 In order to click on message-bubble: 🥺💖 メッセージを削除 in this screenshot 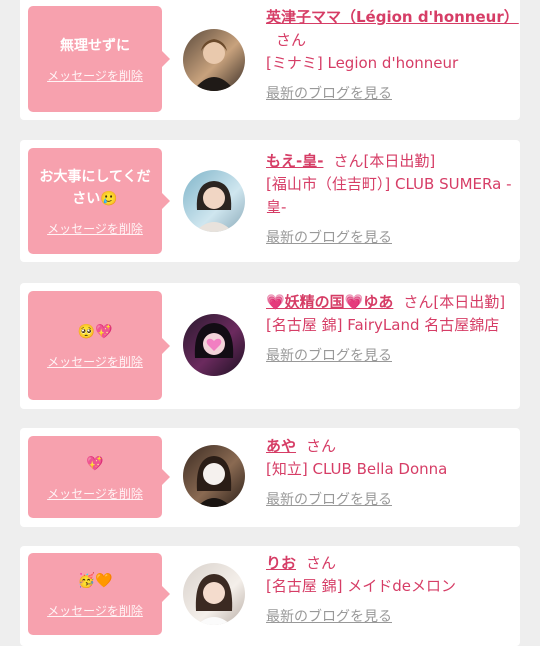, I will do `click(99, 345)`.